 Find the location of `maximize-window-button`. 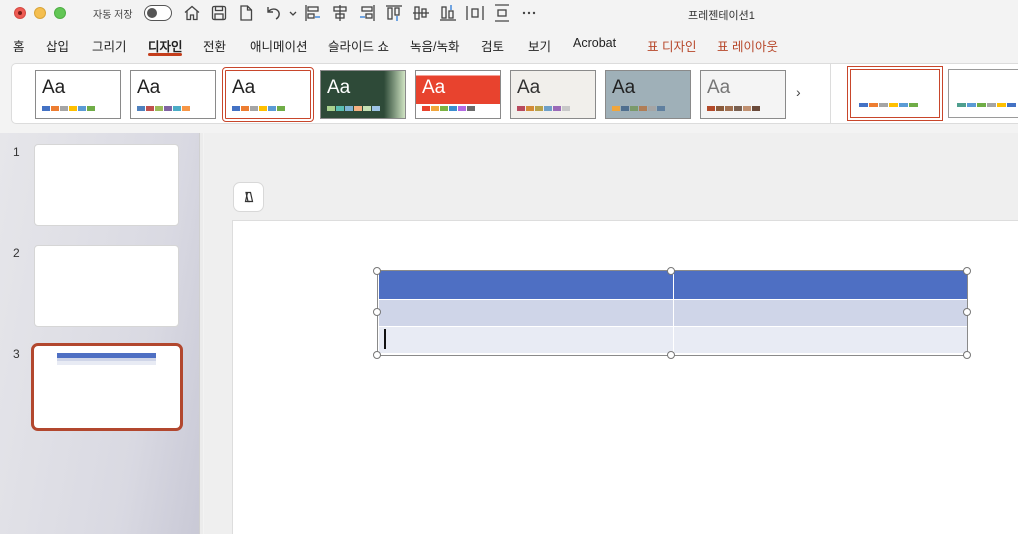

maximize-window-button is located at coordinates (60, 13).